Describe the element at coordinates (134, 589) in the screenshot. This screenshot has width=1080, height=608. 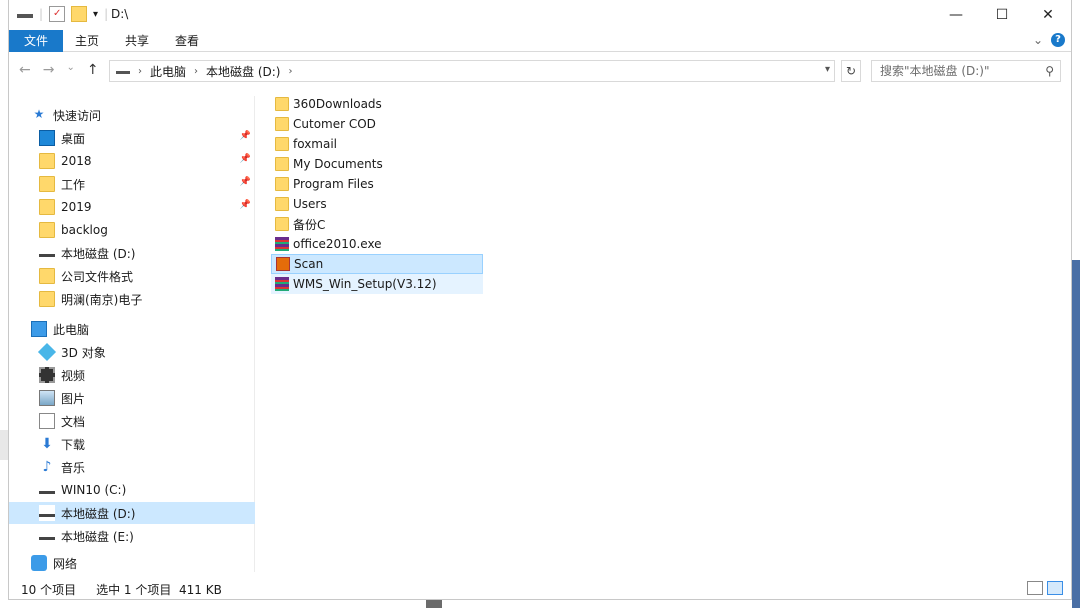
I see `selection-count: 选中 1 个项目` at that location.